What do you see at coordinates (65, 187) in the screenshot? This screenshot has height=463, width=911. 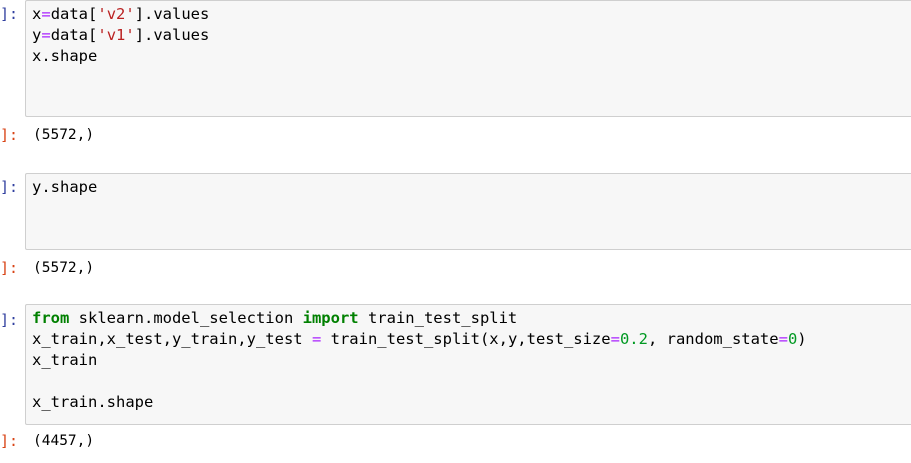 I see `code-line: y.shape` at bounding box center [65, 187].